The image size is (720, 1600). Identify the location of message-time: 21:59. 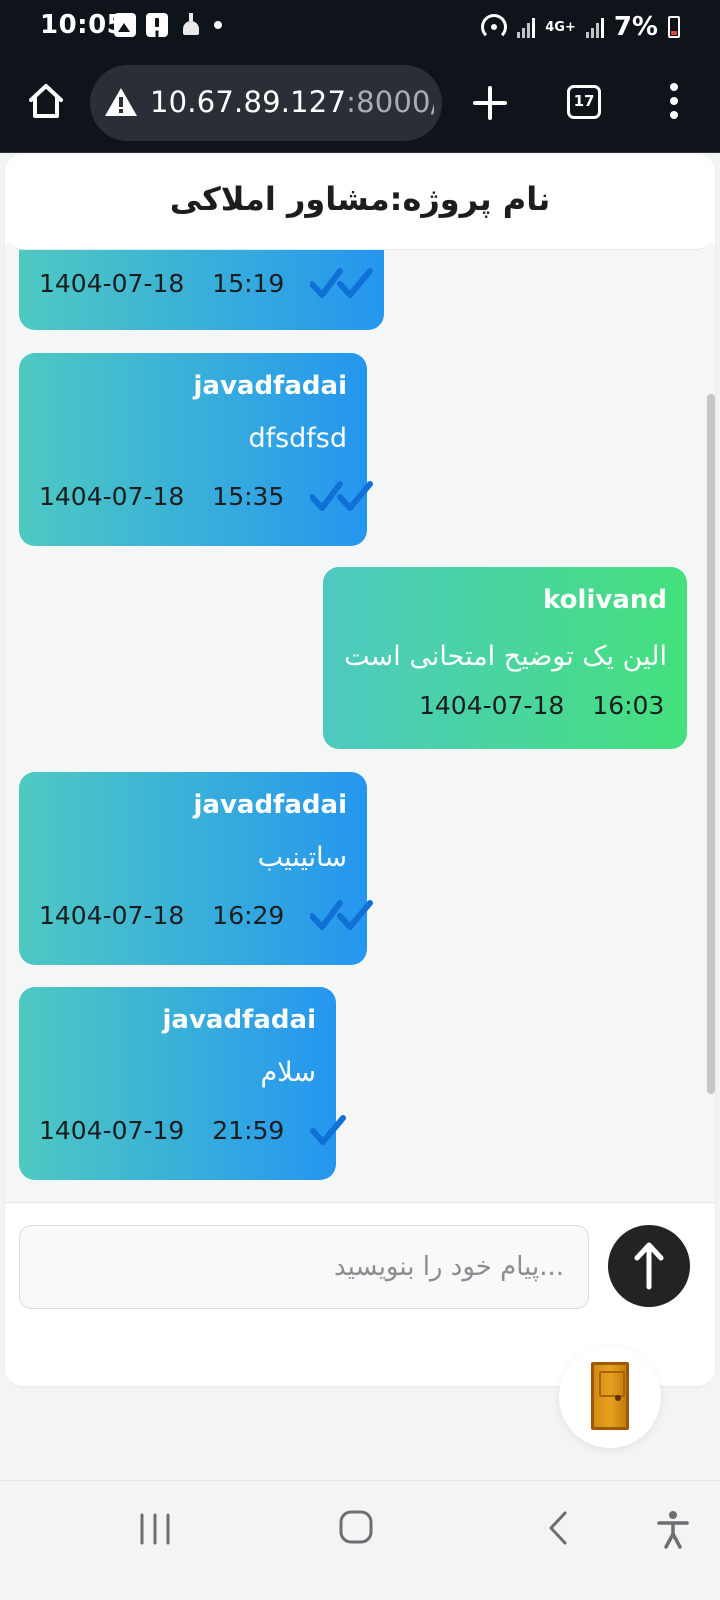
(248, 1130).